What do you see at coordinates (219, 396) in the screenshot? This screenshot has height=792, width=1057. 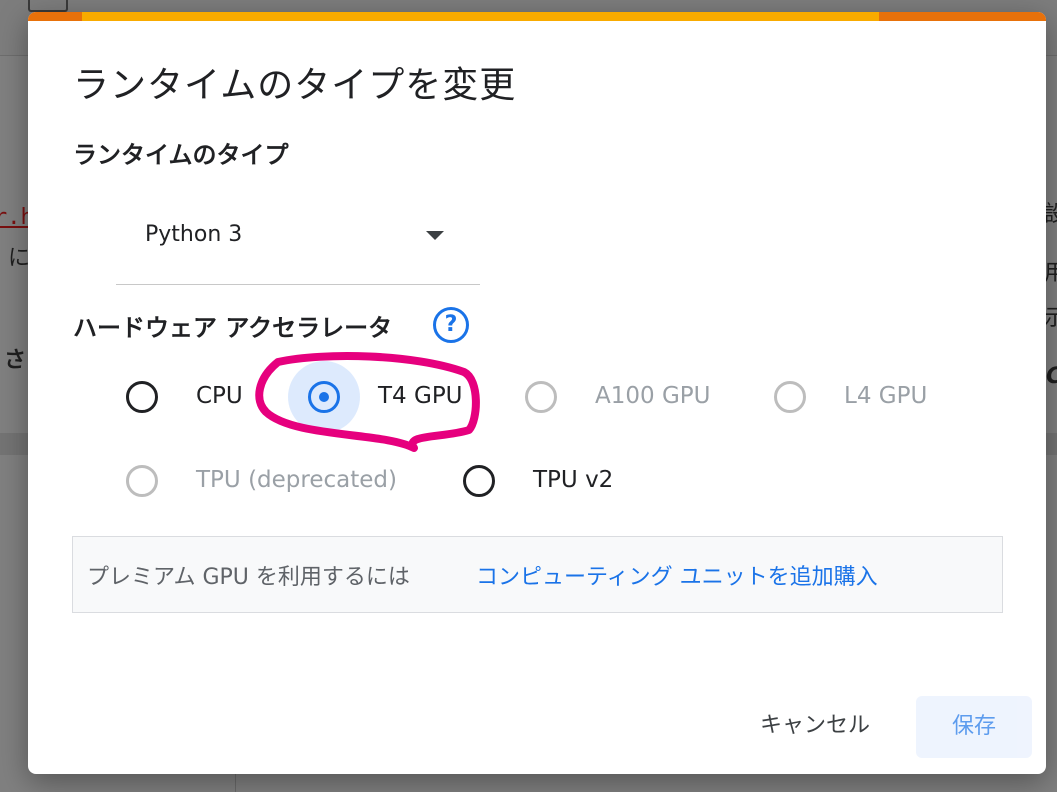 I see `accelerator-option-label: CPU` at bounding box center [219, 396].